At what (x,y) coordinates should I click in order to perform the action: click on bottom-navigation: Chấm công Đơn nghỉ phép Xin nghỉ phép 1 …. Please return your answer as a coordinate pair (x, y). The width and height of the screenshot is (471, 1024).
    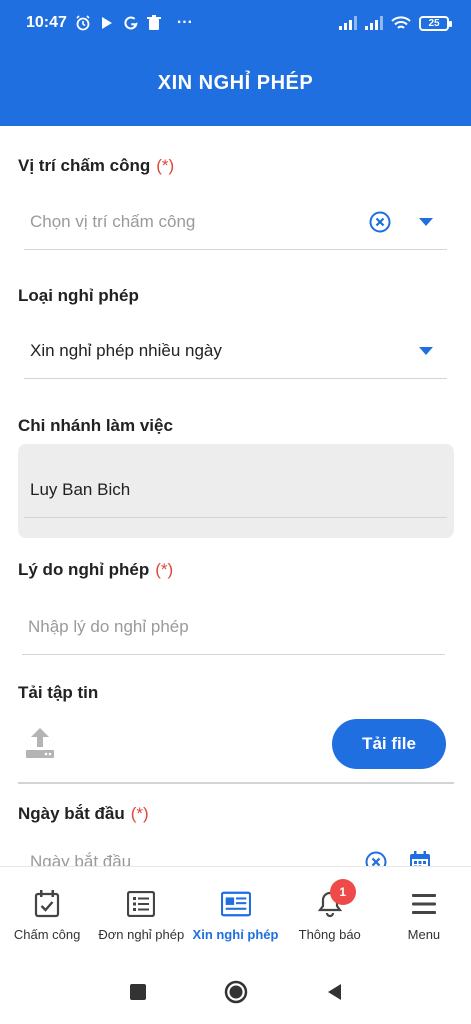
    Looking at the image, I should click on (235, 913).